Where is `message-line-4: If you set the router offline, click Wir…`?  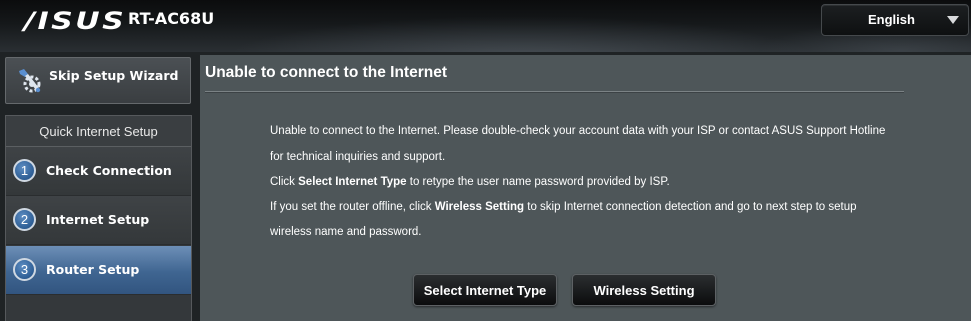 message-line-4: If you set the router offline, click Wir… is located at coordinates (610, 207).